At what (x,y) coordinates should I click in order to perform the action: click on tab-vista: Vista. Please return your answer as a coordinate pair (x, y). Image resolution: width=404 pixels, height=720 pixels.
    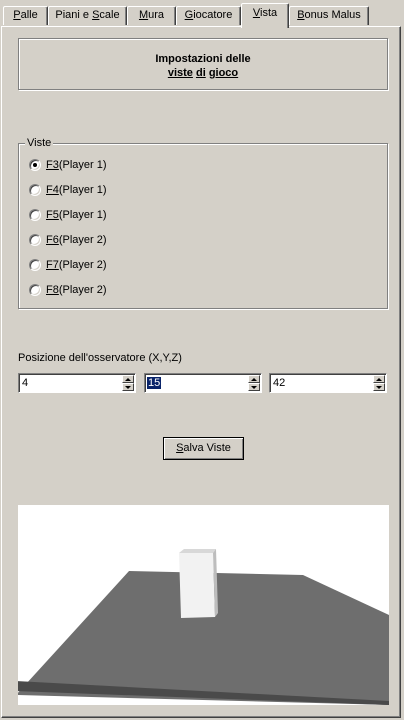
    Looking at the image, I should click on (265, 15).